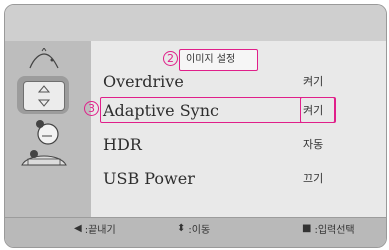  Describe the element at coordinates (334, 230) in the screenshot. I see `footer-enter-label: :입력선택` at that location.